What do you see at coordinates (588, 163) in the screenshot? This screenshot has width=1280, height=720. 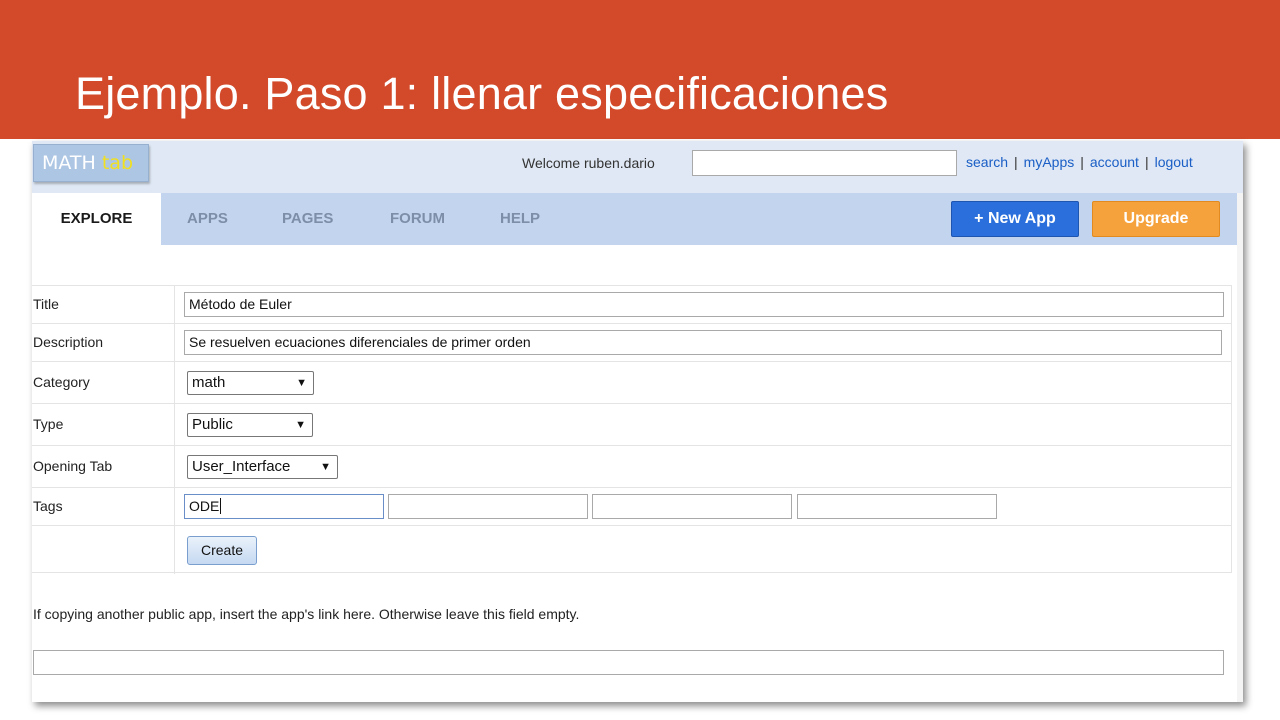 I see `welcome-text: Welcome ruben.dario` at bounding box center [588, 163].